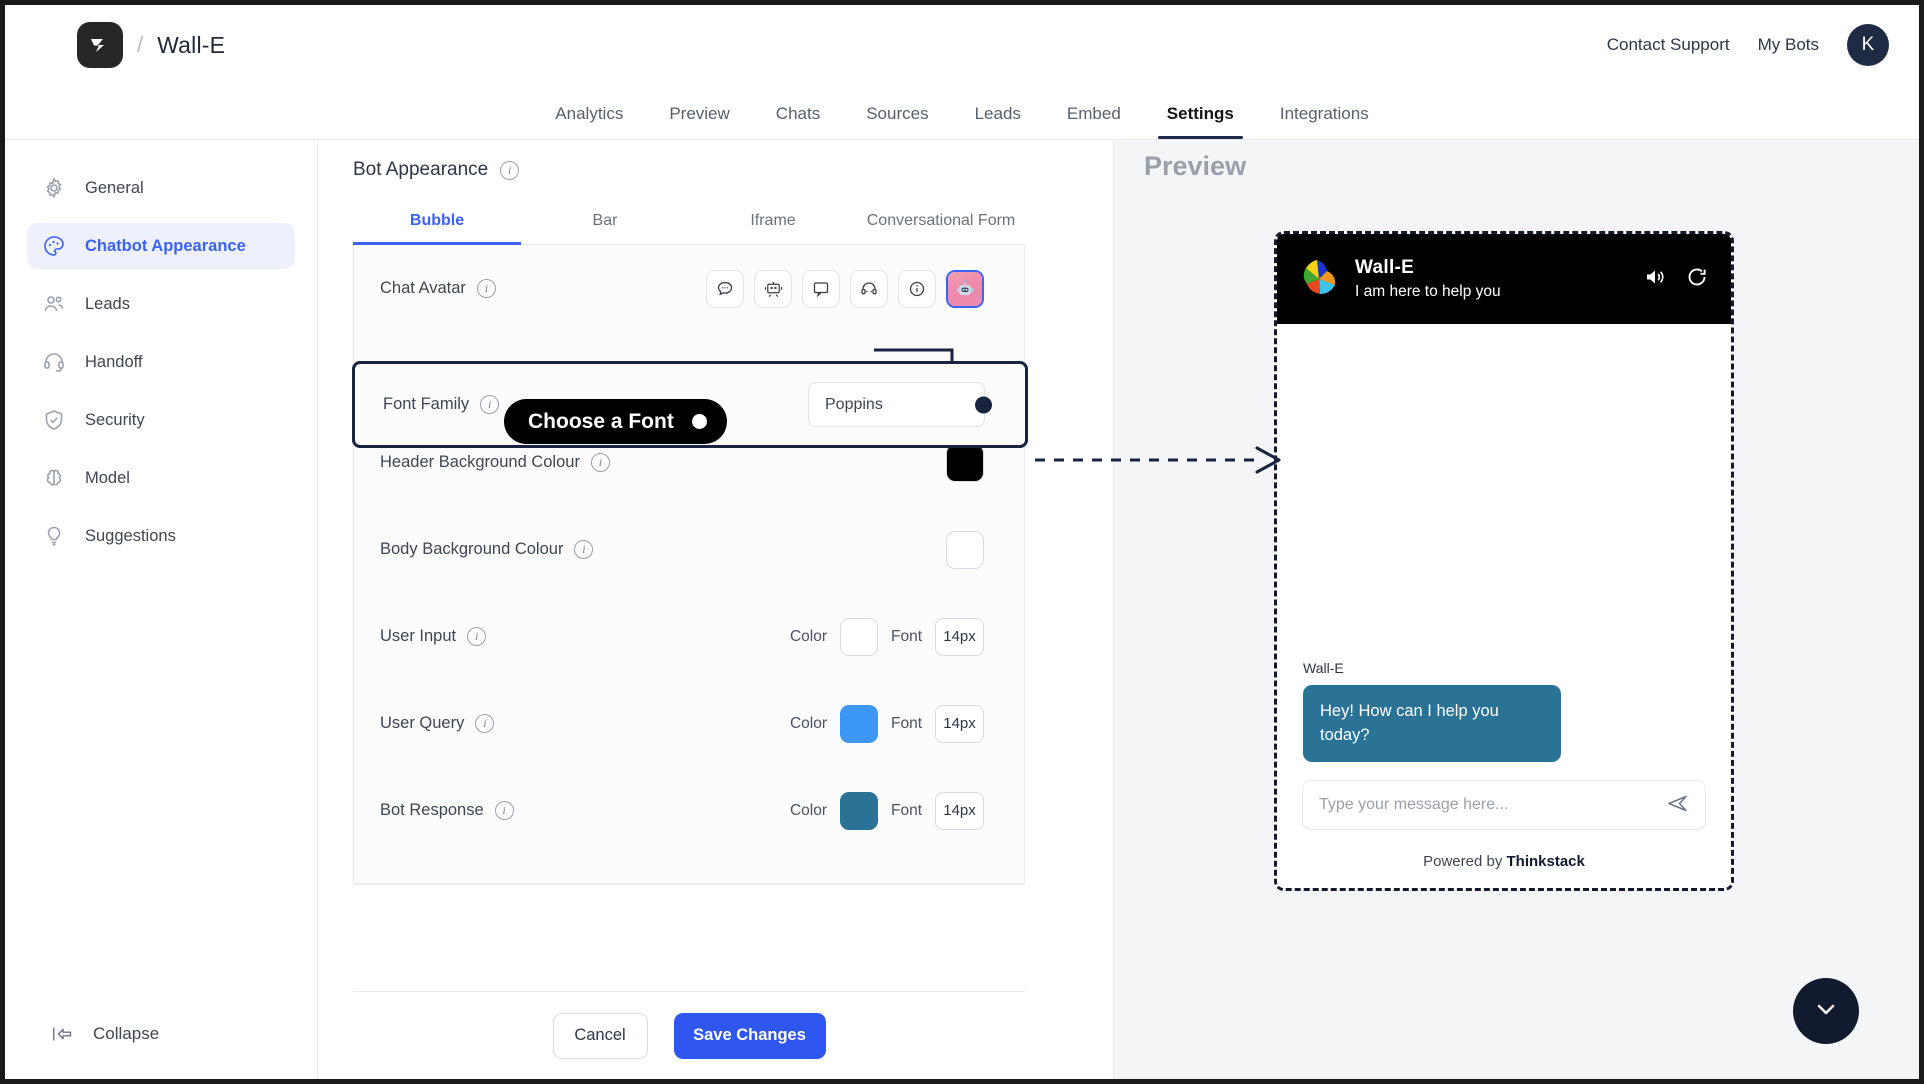 The height and width of the screenshot is (1084, 1924). What do you see at coordinates (808, 636) in the screenshot?
I see `color-label: Color` at bounding box center [808, 636].